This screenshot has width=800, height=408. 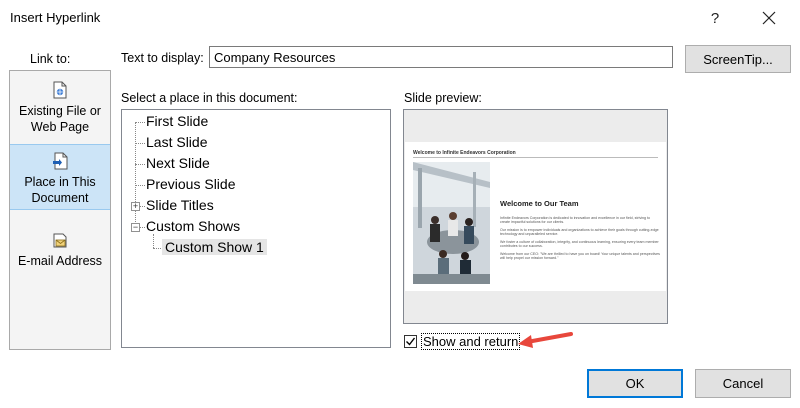 What do you see at coordinates (743, 383) in the screenshot?
I see `cancel-button: Cancel` at bounding box center [743, 383].